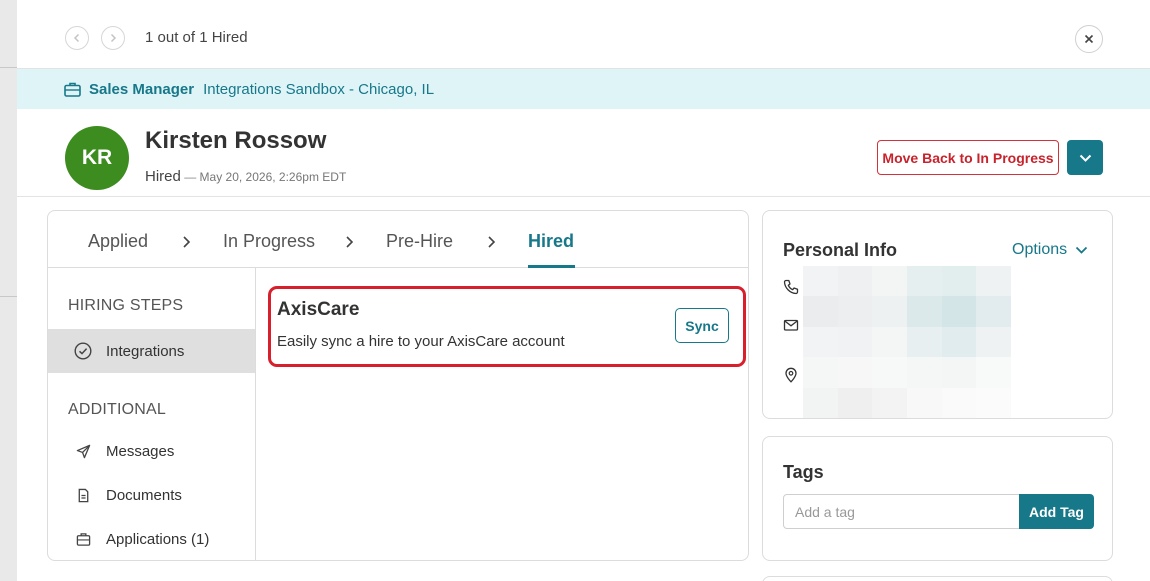 This screenshot has width=1150, height=581. I want to click on backdrop-page, so click(8, 290).